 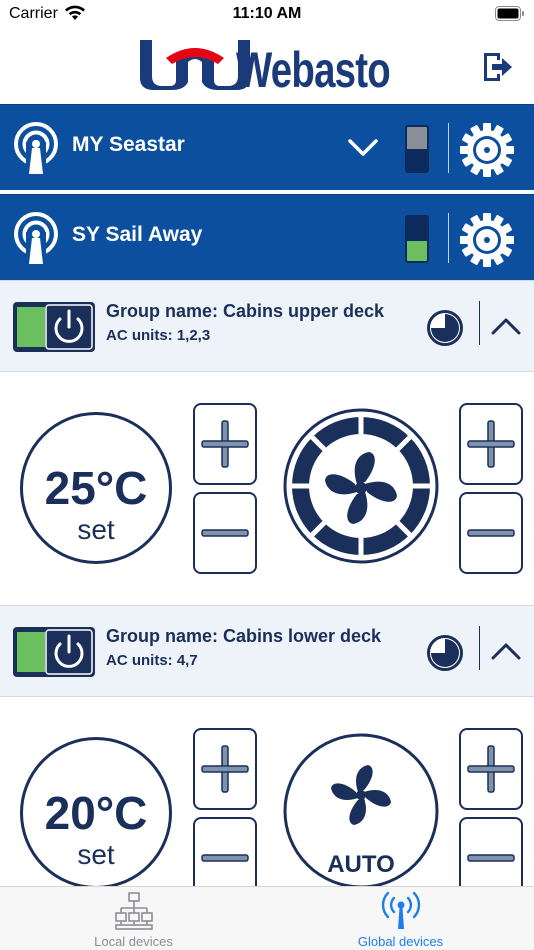 What do you see at coordinates (128, 144) in the screenshot?
I see `vessel-name: MY Seastar` at bounding box center [128, 144].